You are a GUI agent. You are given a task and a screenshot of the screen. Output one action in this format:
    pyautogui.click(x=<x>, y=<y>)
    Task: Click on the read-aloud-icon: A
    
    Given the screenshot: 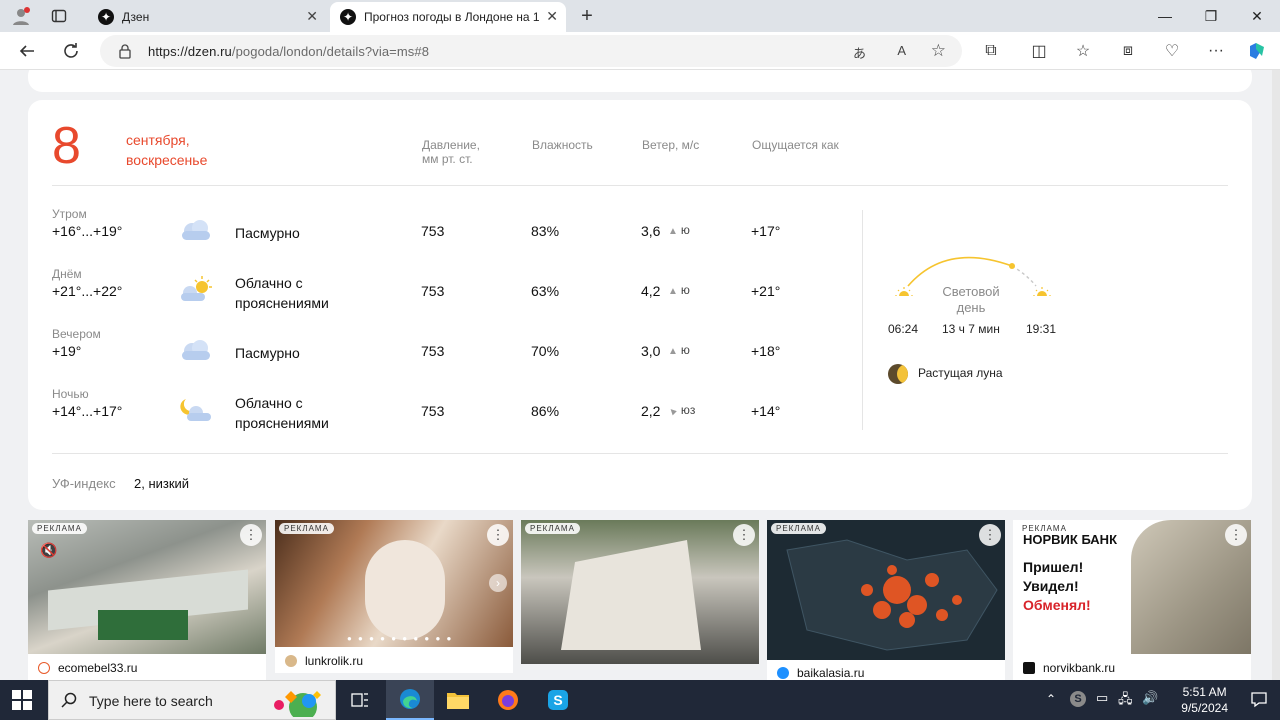 What is the action you would take?
    pyautogui.click(x=901, y=50)
    